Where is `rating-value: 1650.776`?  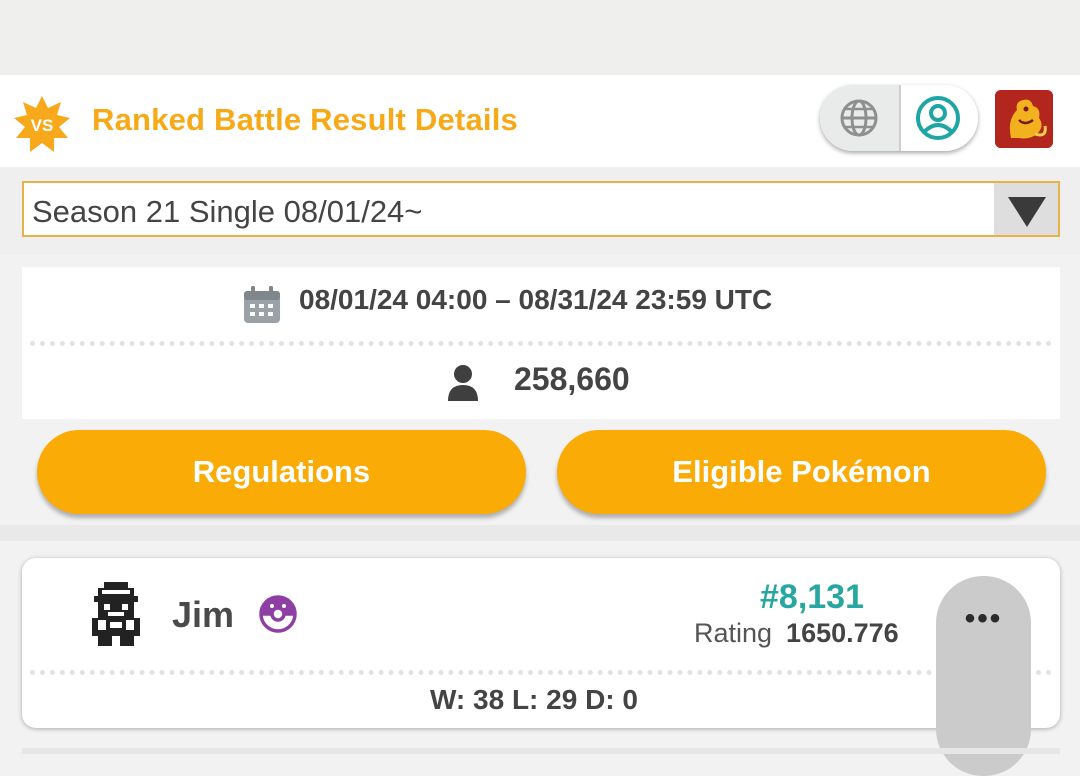 rating-value: 1650.776 is located at coordinates (842, 633).